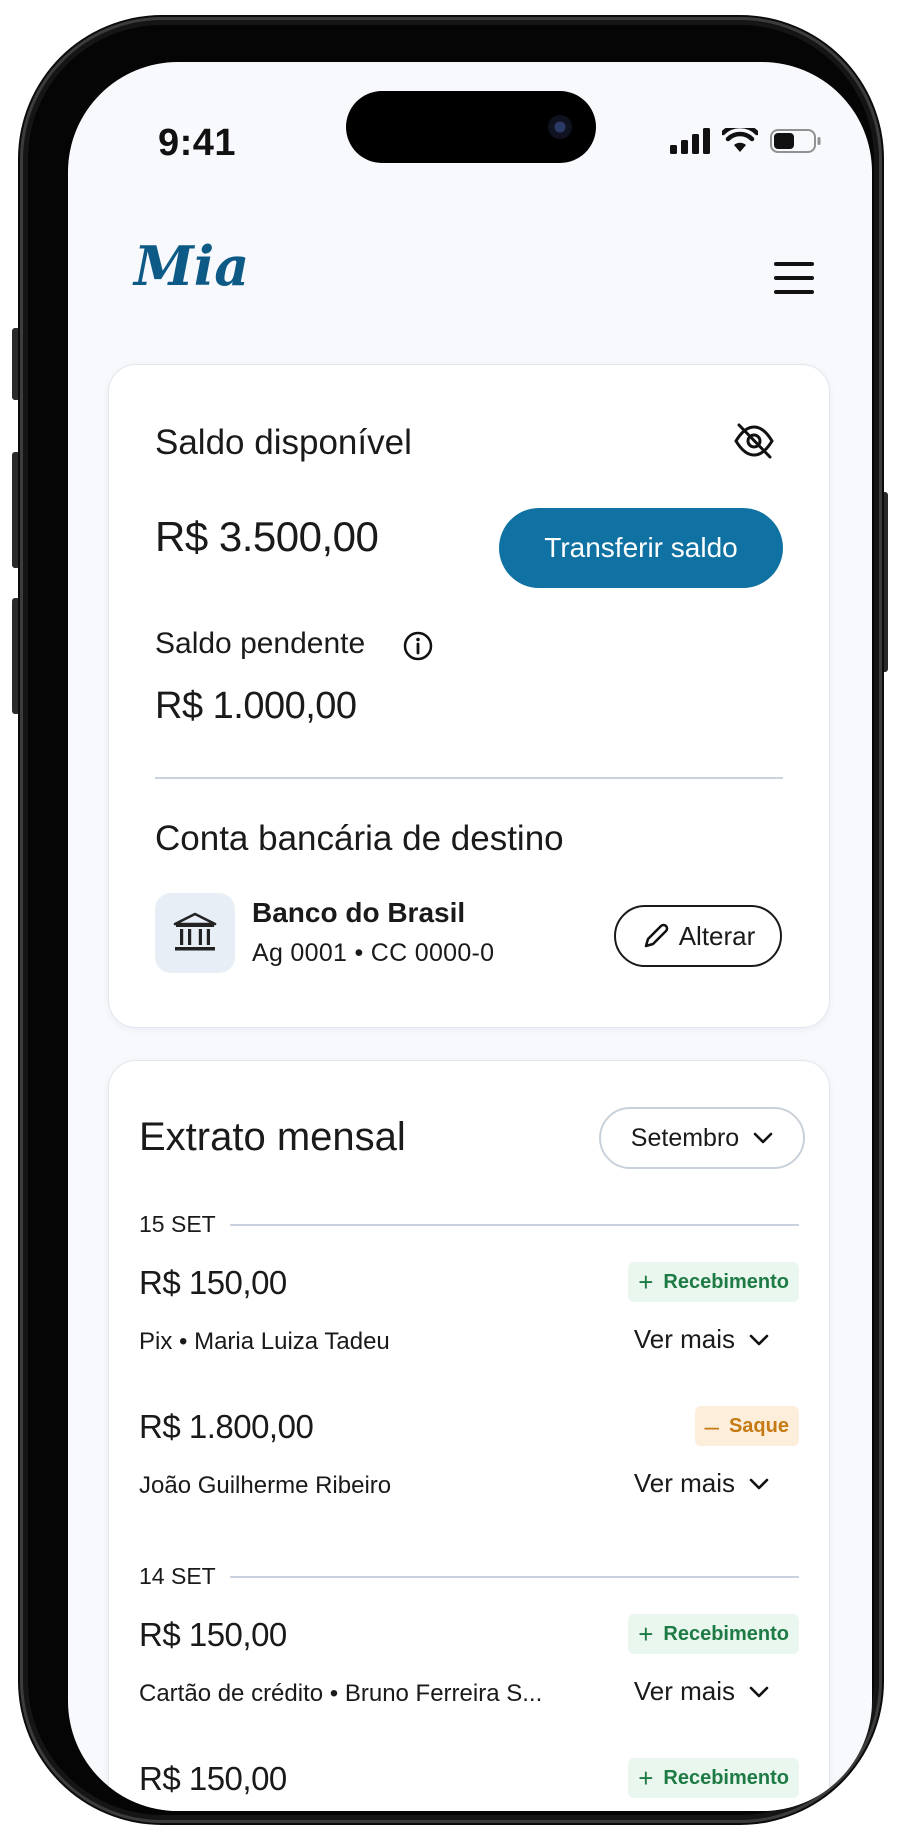  Describe the element at coordinates (177, 1576) in the screenshot. I see `date-label: 14 SET` at that location.